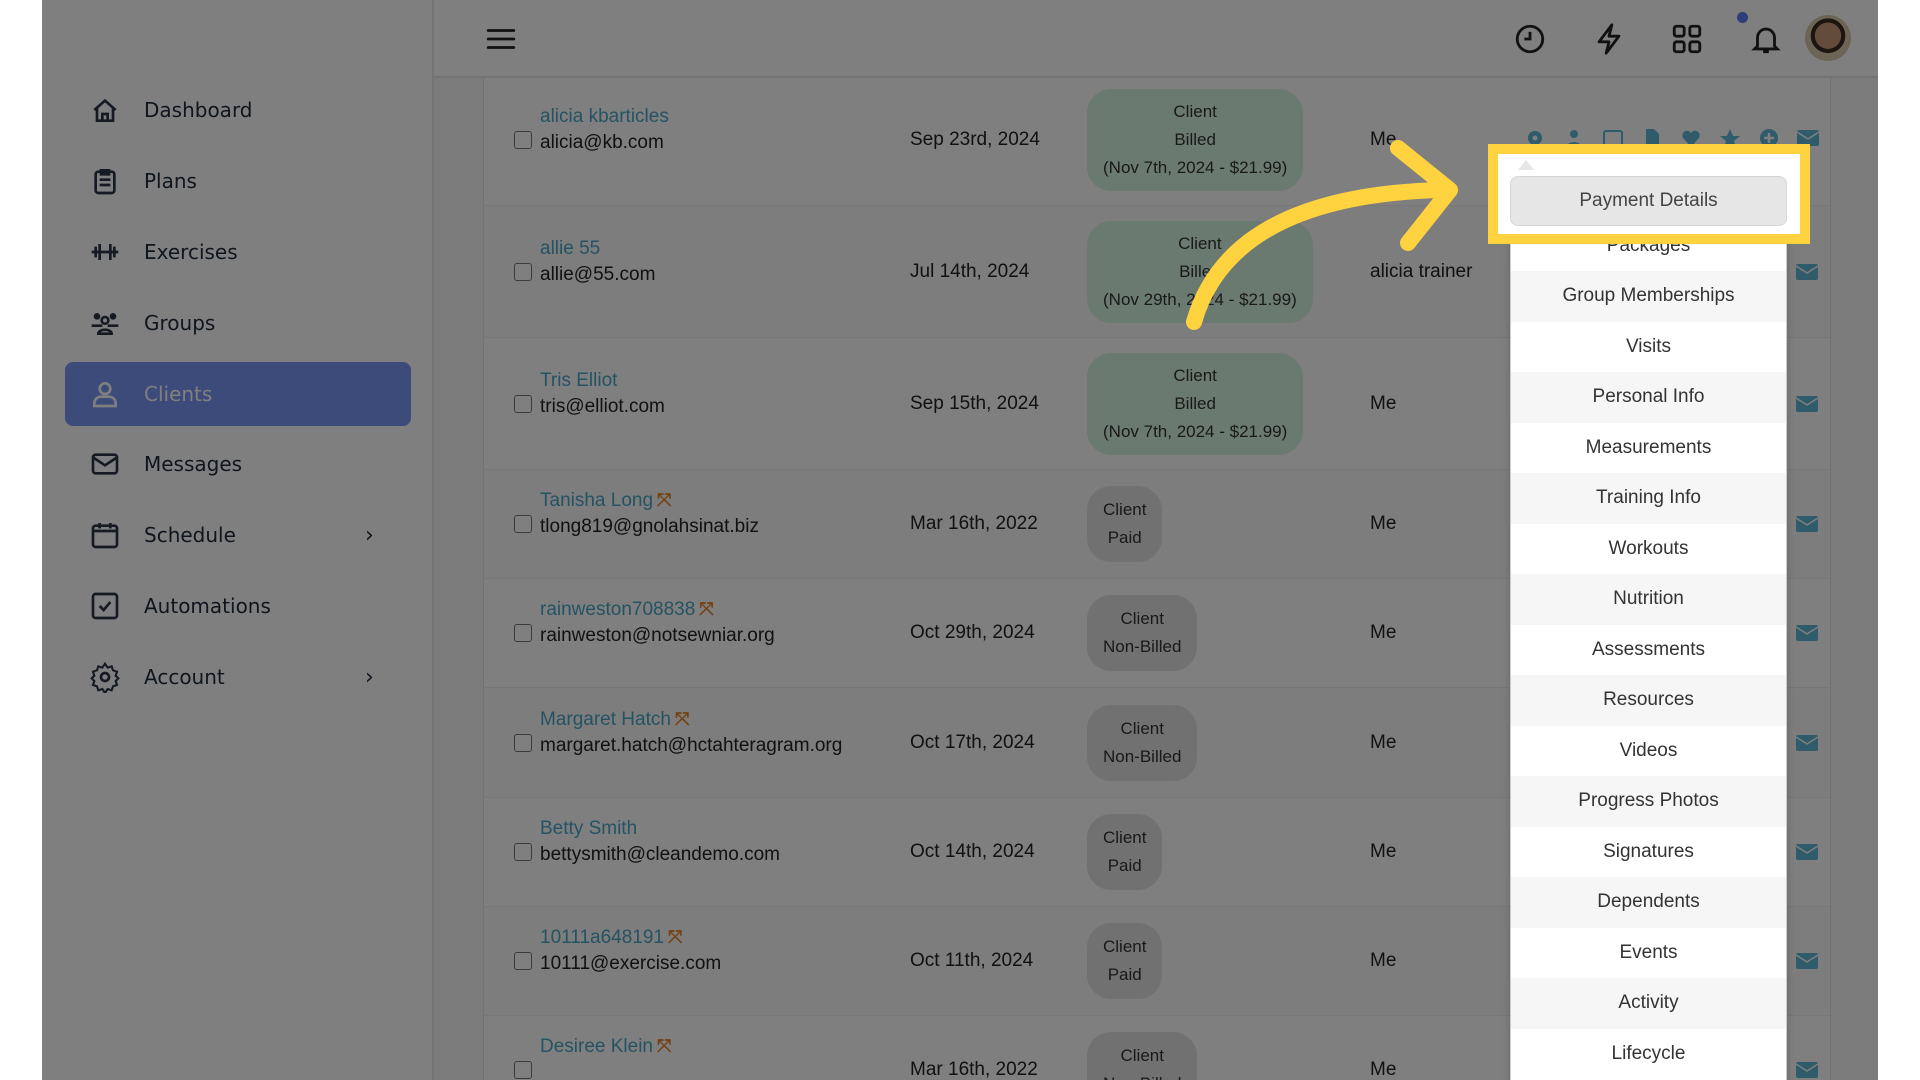 The height and width of the screenshot is (1080, 1920). What do you see at coordinates (1526, 165) in the screenshot?
I see `dropdown-pointer` at bounding box center [1526, 165].